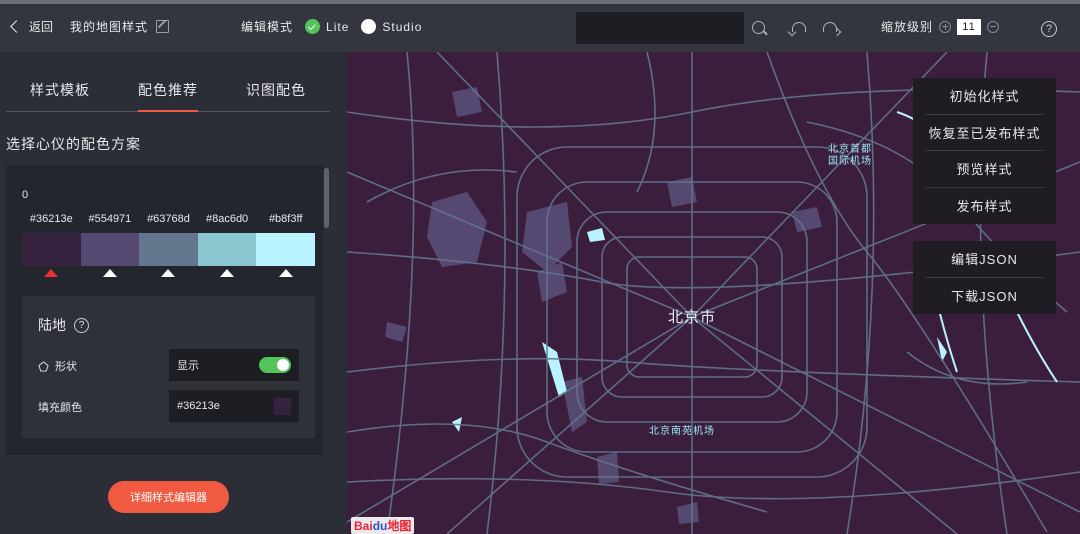 The height and width of the screenshot is (534, 1080). I want to click on style-actions-menu: 初始化样式 恢复至已发布样式 预览样式 发布样式, so click(984, 151).